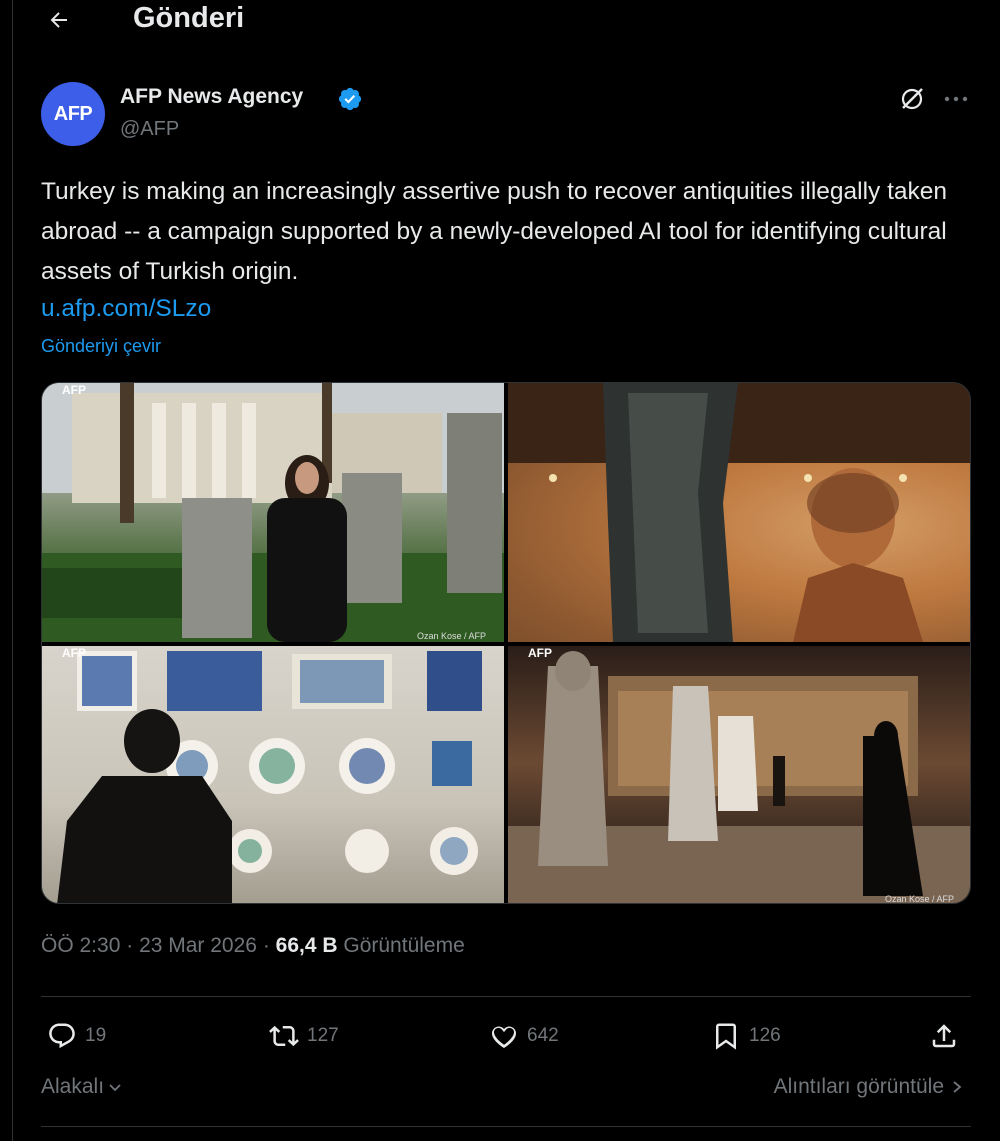  What do you see at coordinates (189, 18) in the screenshot?
I see `page-title: Gönderi` at bounding box center [189, 18].